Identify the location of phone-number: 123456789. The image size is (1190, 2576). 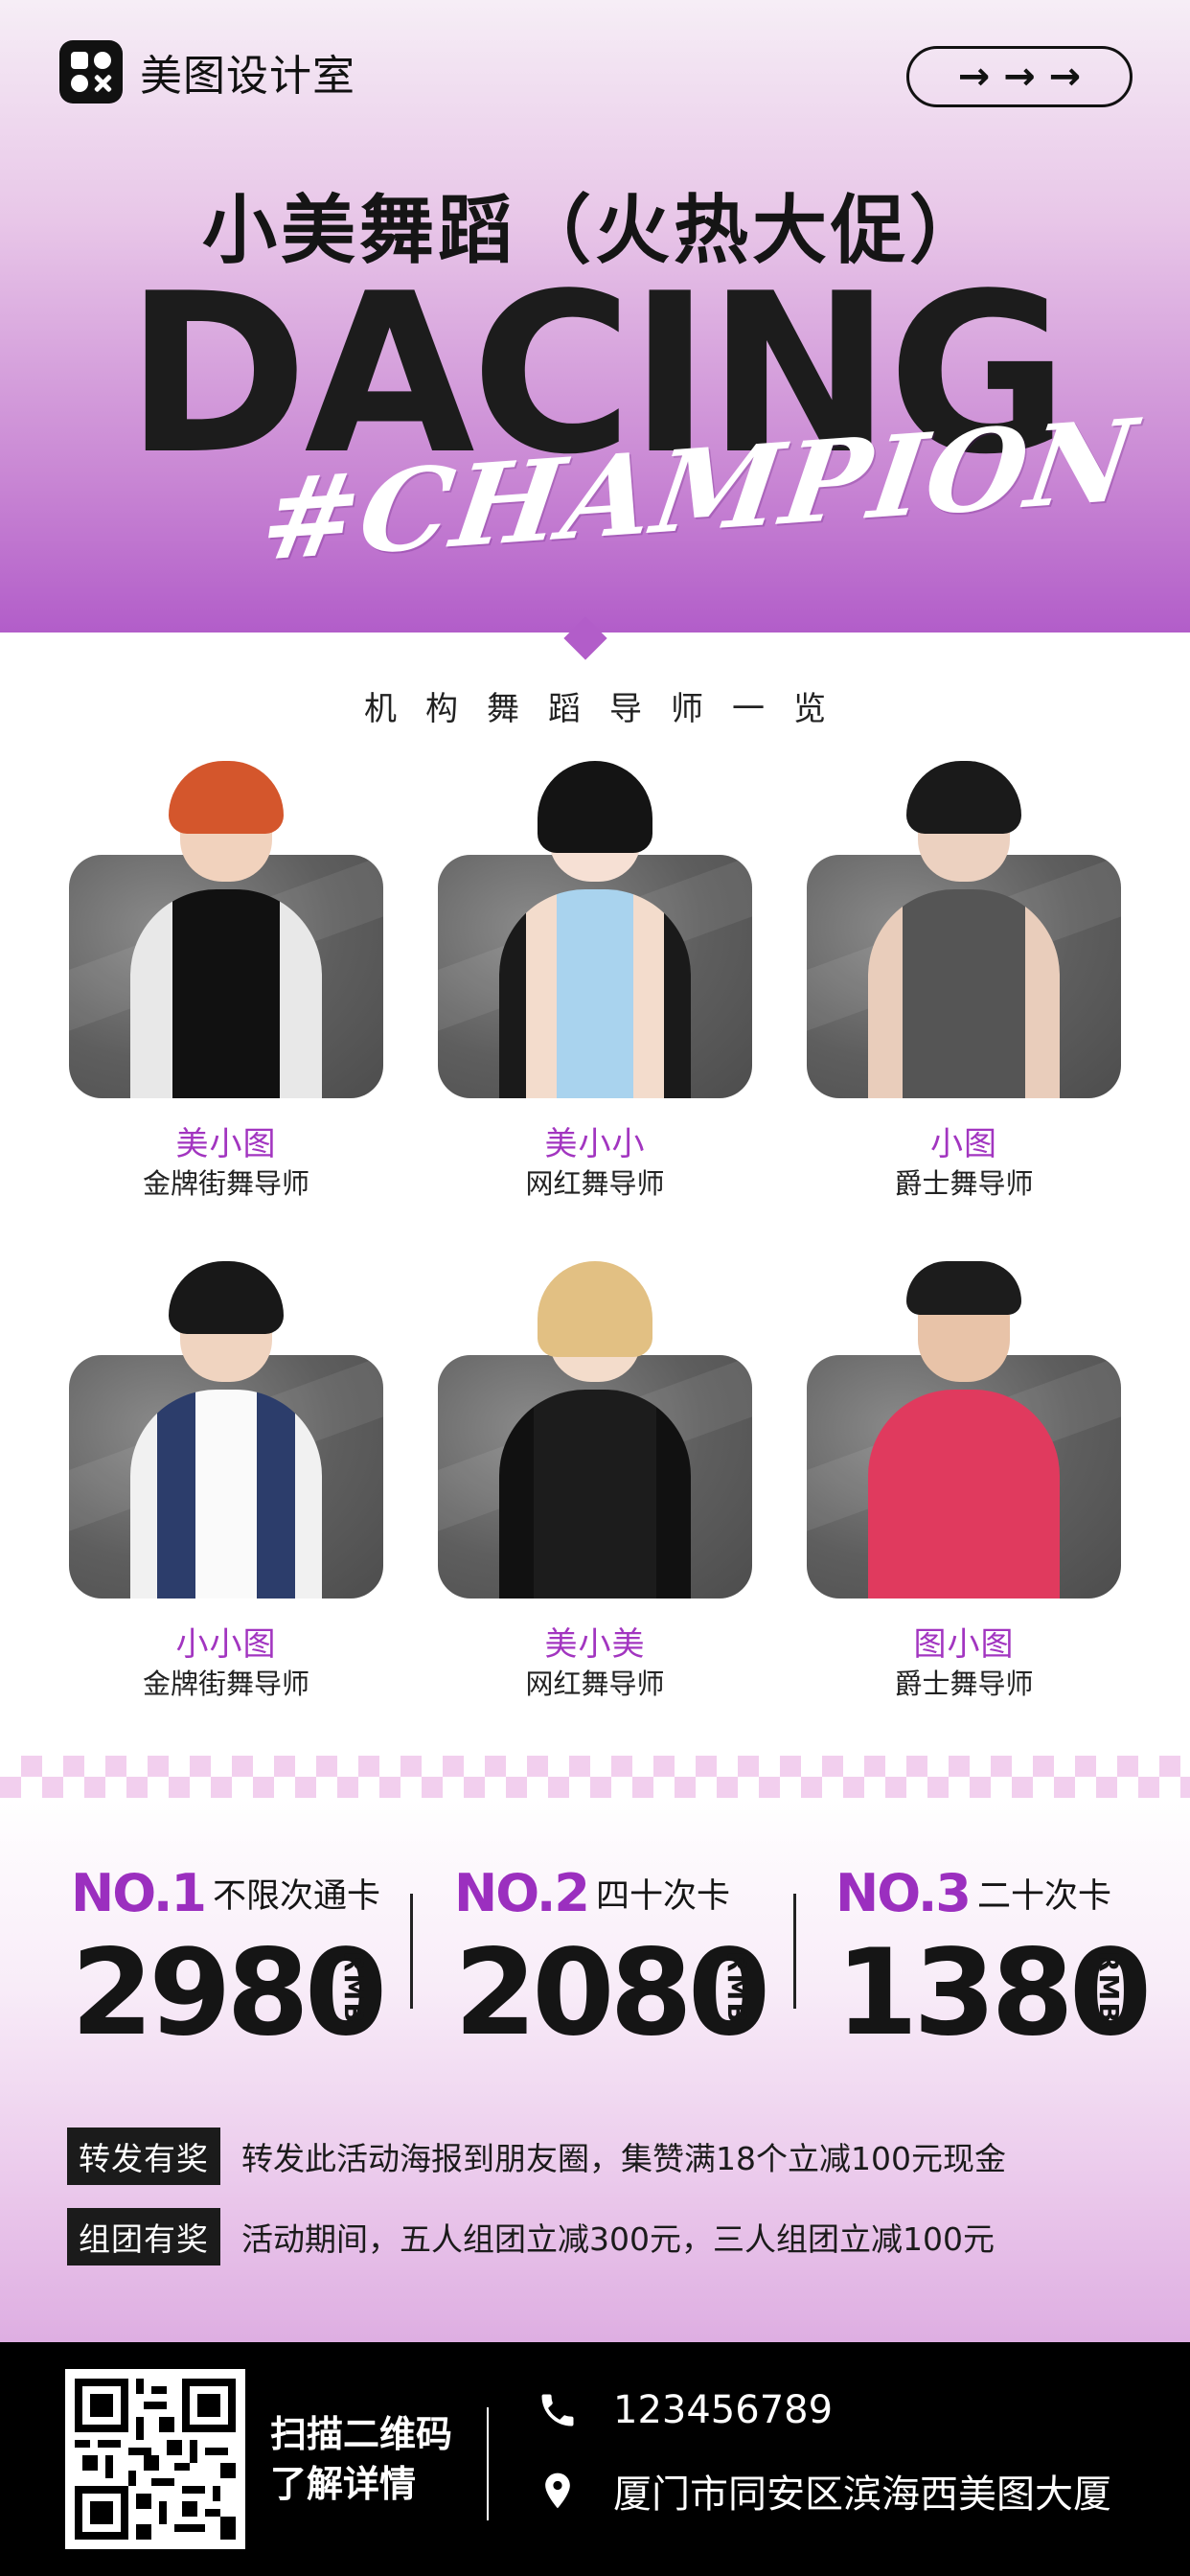
(724, 2410).